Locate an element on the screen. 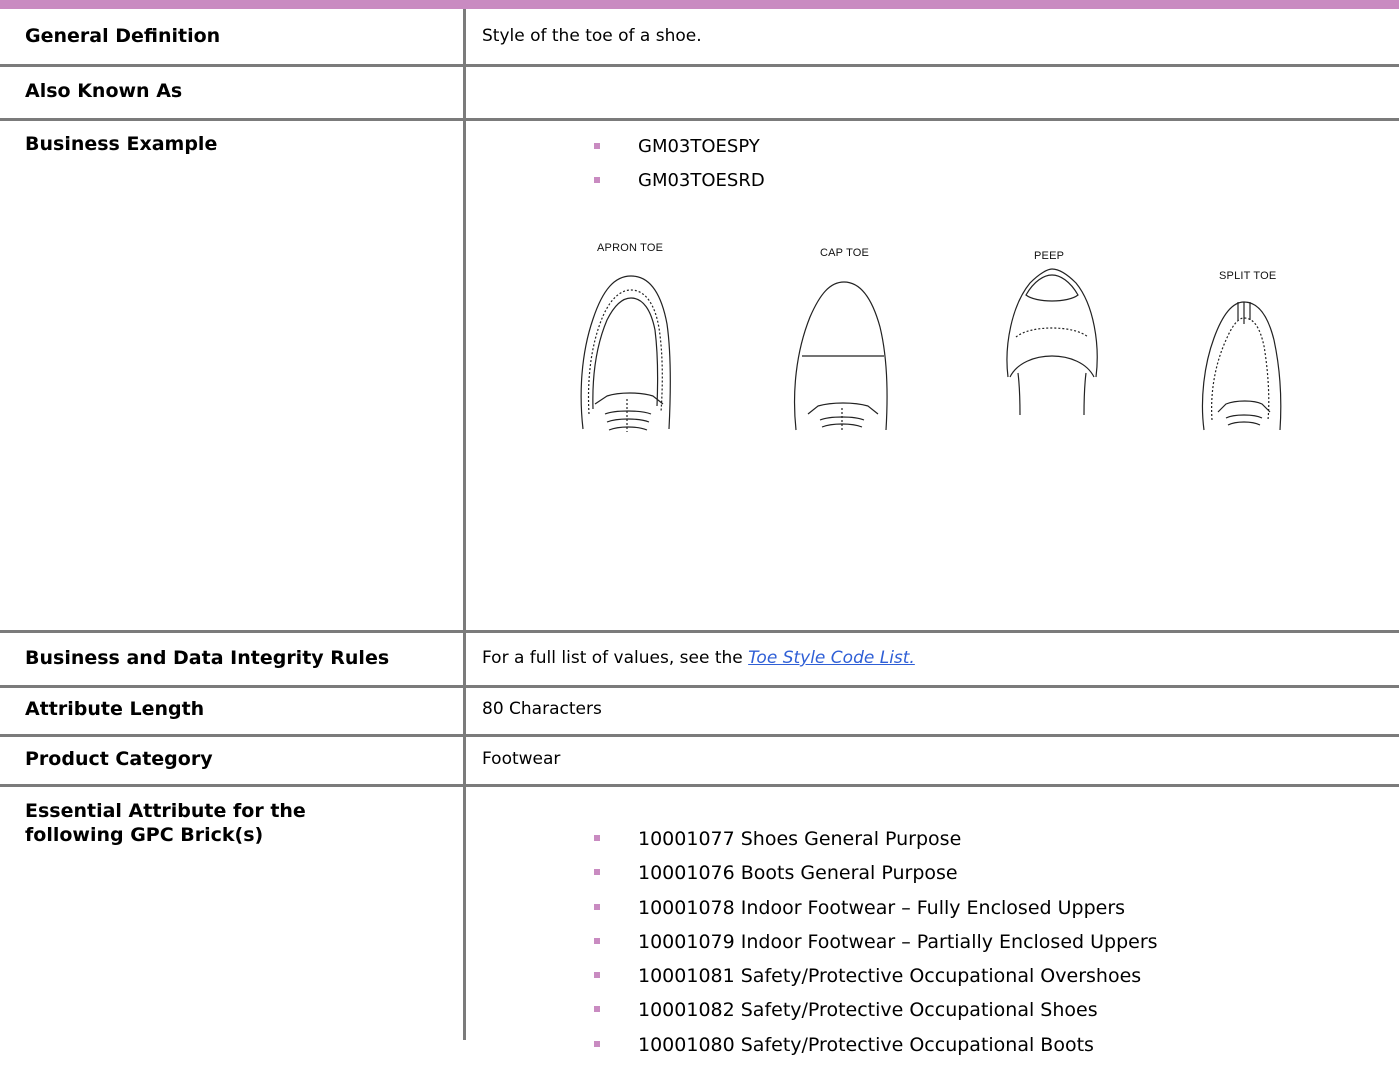 This screenshot has width=1399, height=1068. row-label-business-example: Business Example is located at coordinates (121, 144).